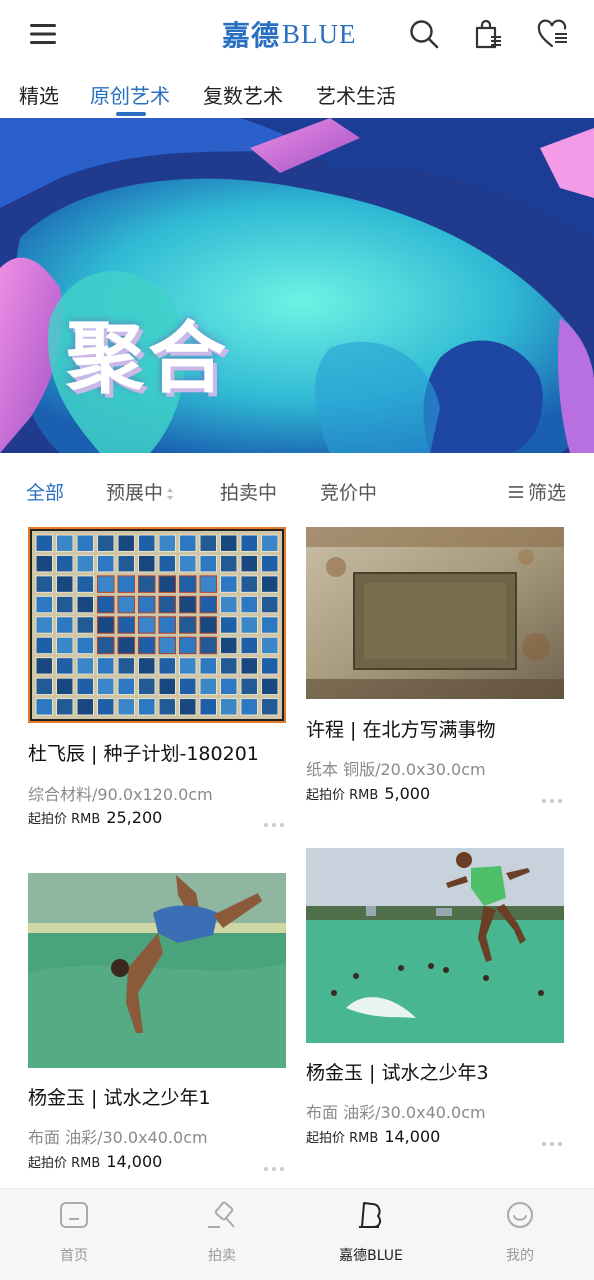 This screenshot has width=594, height=1280. I want to click on price-row: 起拍价 RMB 14,000, so click(373, 1136).